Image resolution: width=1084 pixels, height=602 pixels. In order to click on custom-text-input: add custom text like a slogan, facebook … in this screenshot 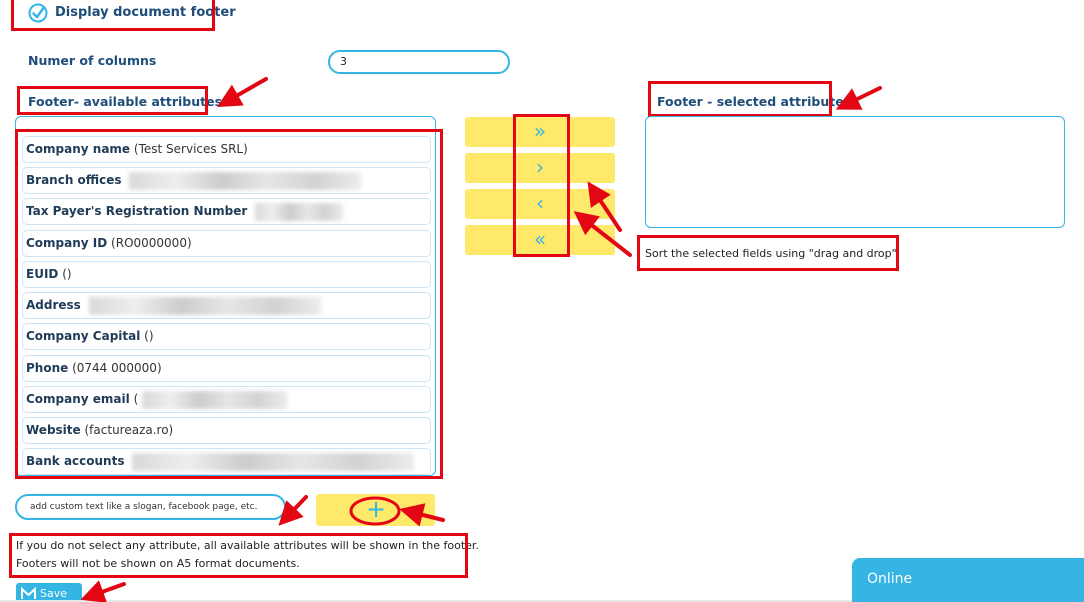, I will do `click(150, 507)`.